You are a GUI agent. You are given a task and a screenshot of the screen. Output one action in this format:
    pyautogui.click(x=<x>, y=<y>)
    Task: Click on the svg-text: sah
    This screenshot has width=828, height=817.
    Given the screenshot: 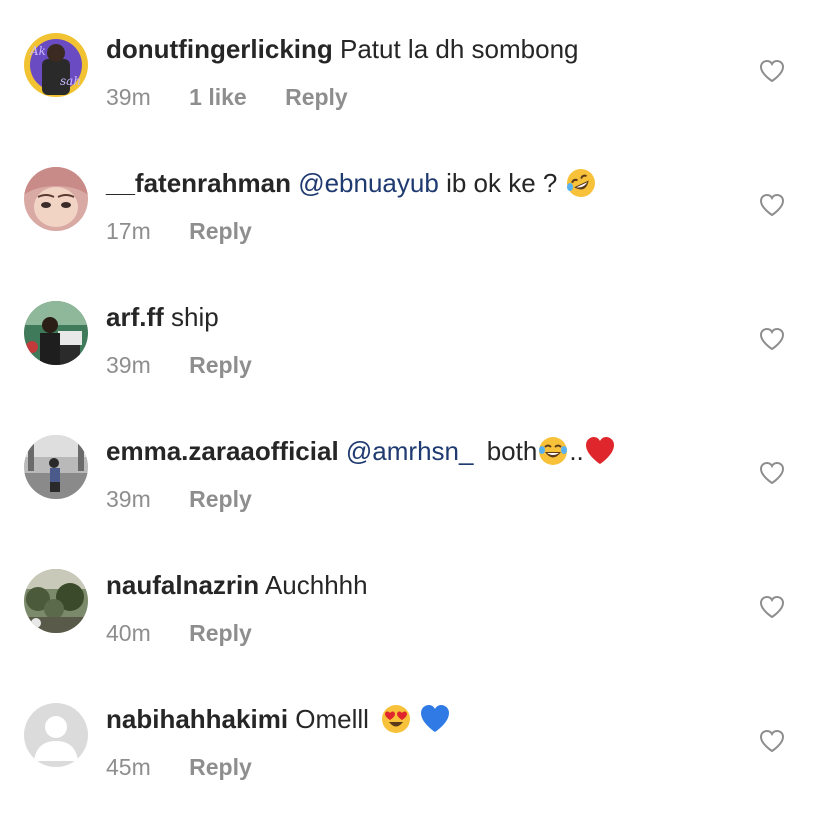 What is the action you would take?
    pyautogui.click(x=70, y=81)
    